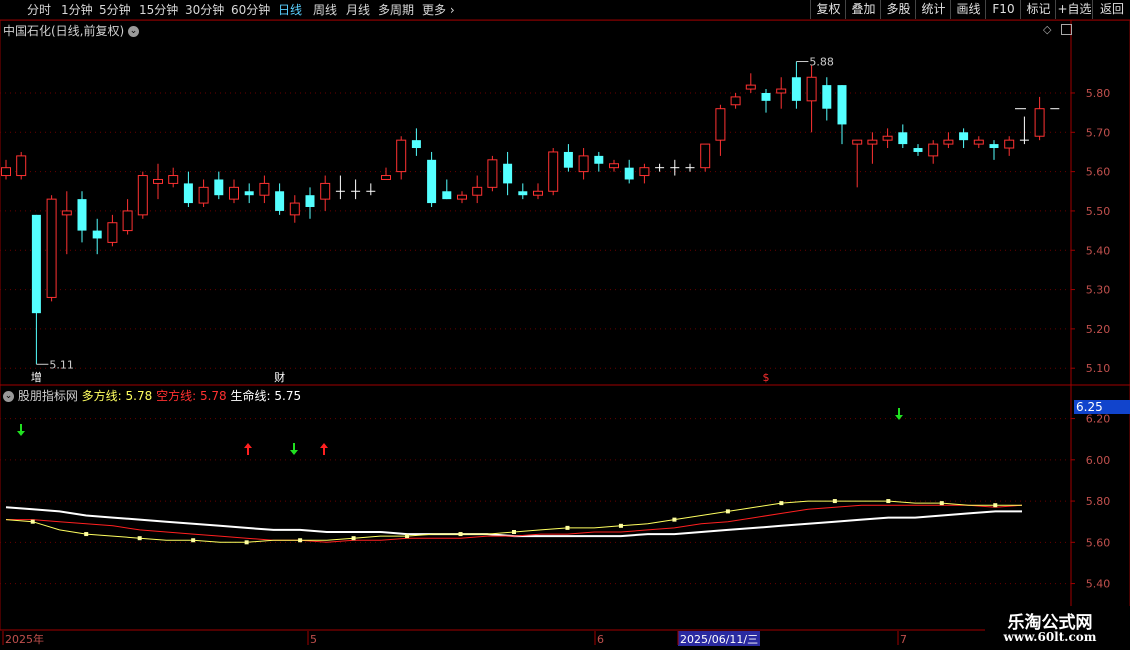 This screenshot has height=650, width=1130. What do you see at coordinates (152, 395) in the screenshot?
I see `indicator-header: ⌄ 股朋指标网 多方线: 5.78 空方线: 5.78 生命线: 5.75` at bounding box center [152, 395].